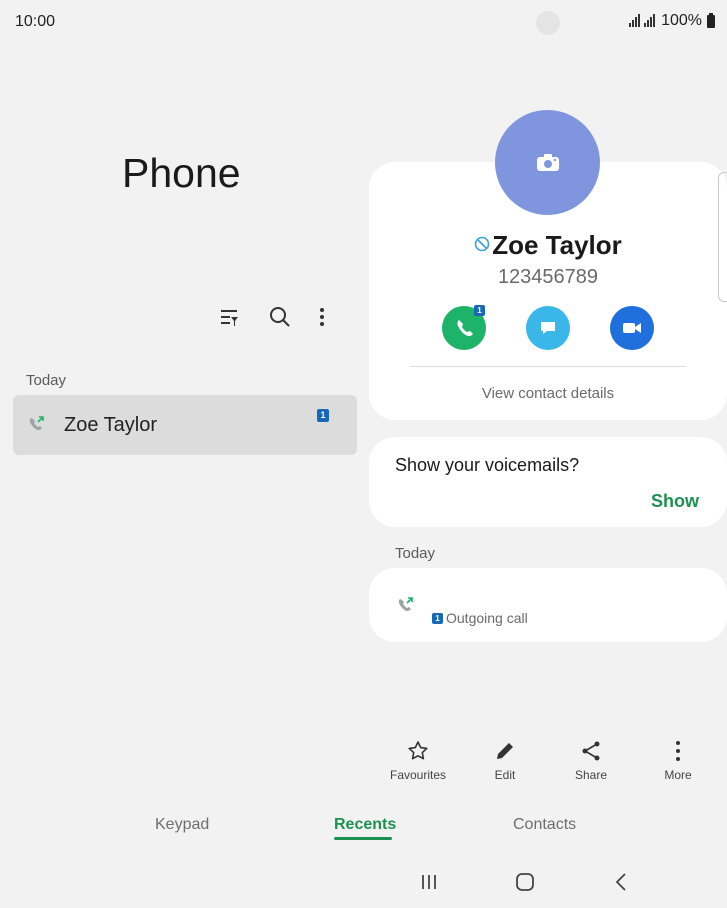 The image size is (727, 908). I want to click on favourites-button: Favourites, so click(418, 761).